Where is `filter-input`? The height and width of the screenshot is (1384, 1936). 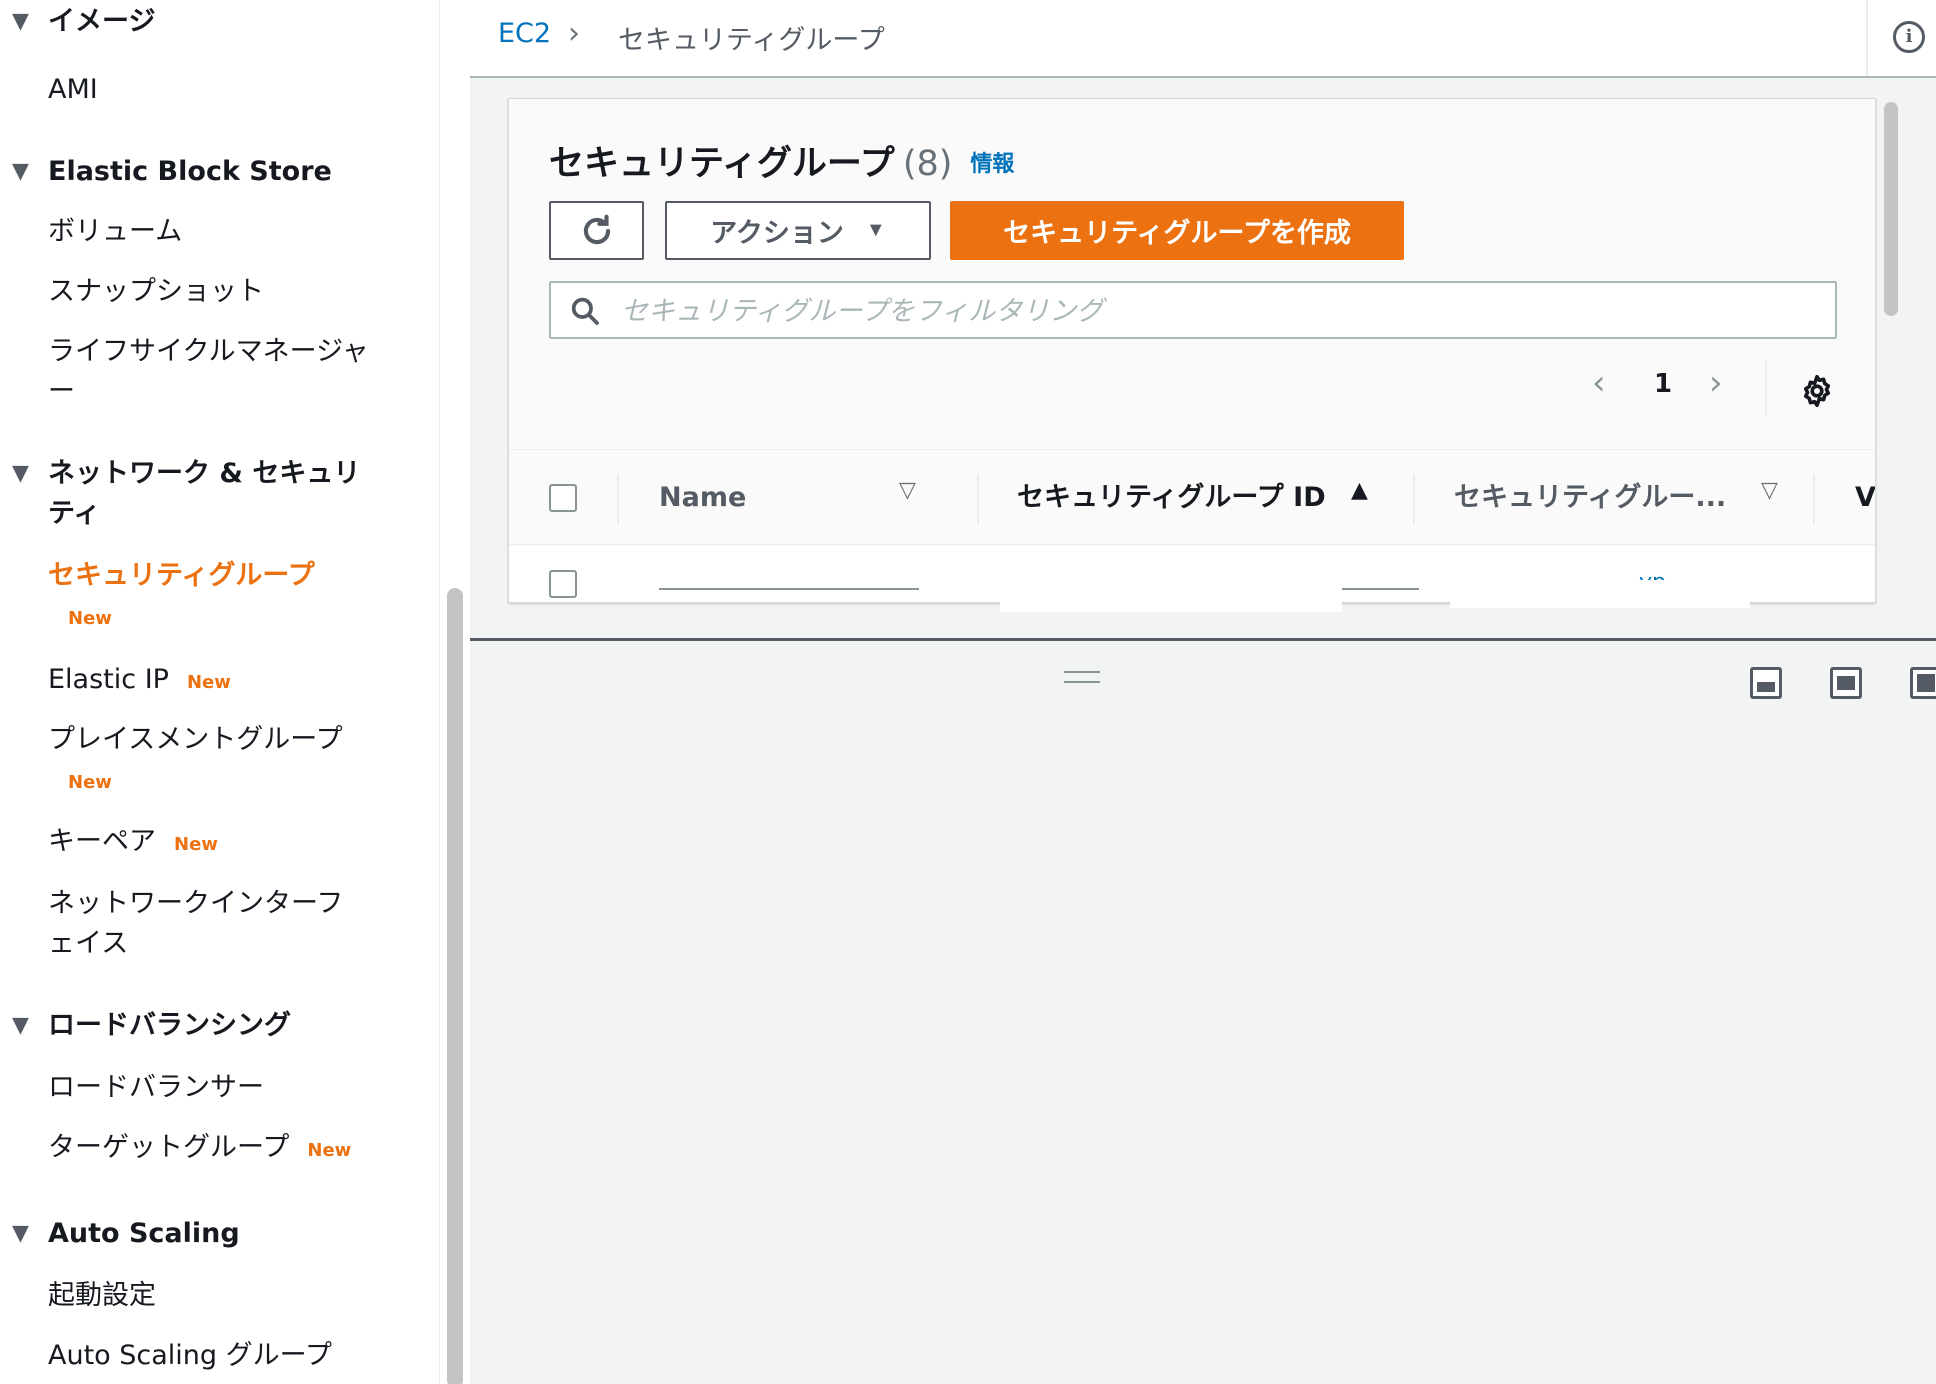
filter-input is located at coordinates (1211, 311).